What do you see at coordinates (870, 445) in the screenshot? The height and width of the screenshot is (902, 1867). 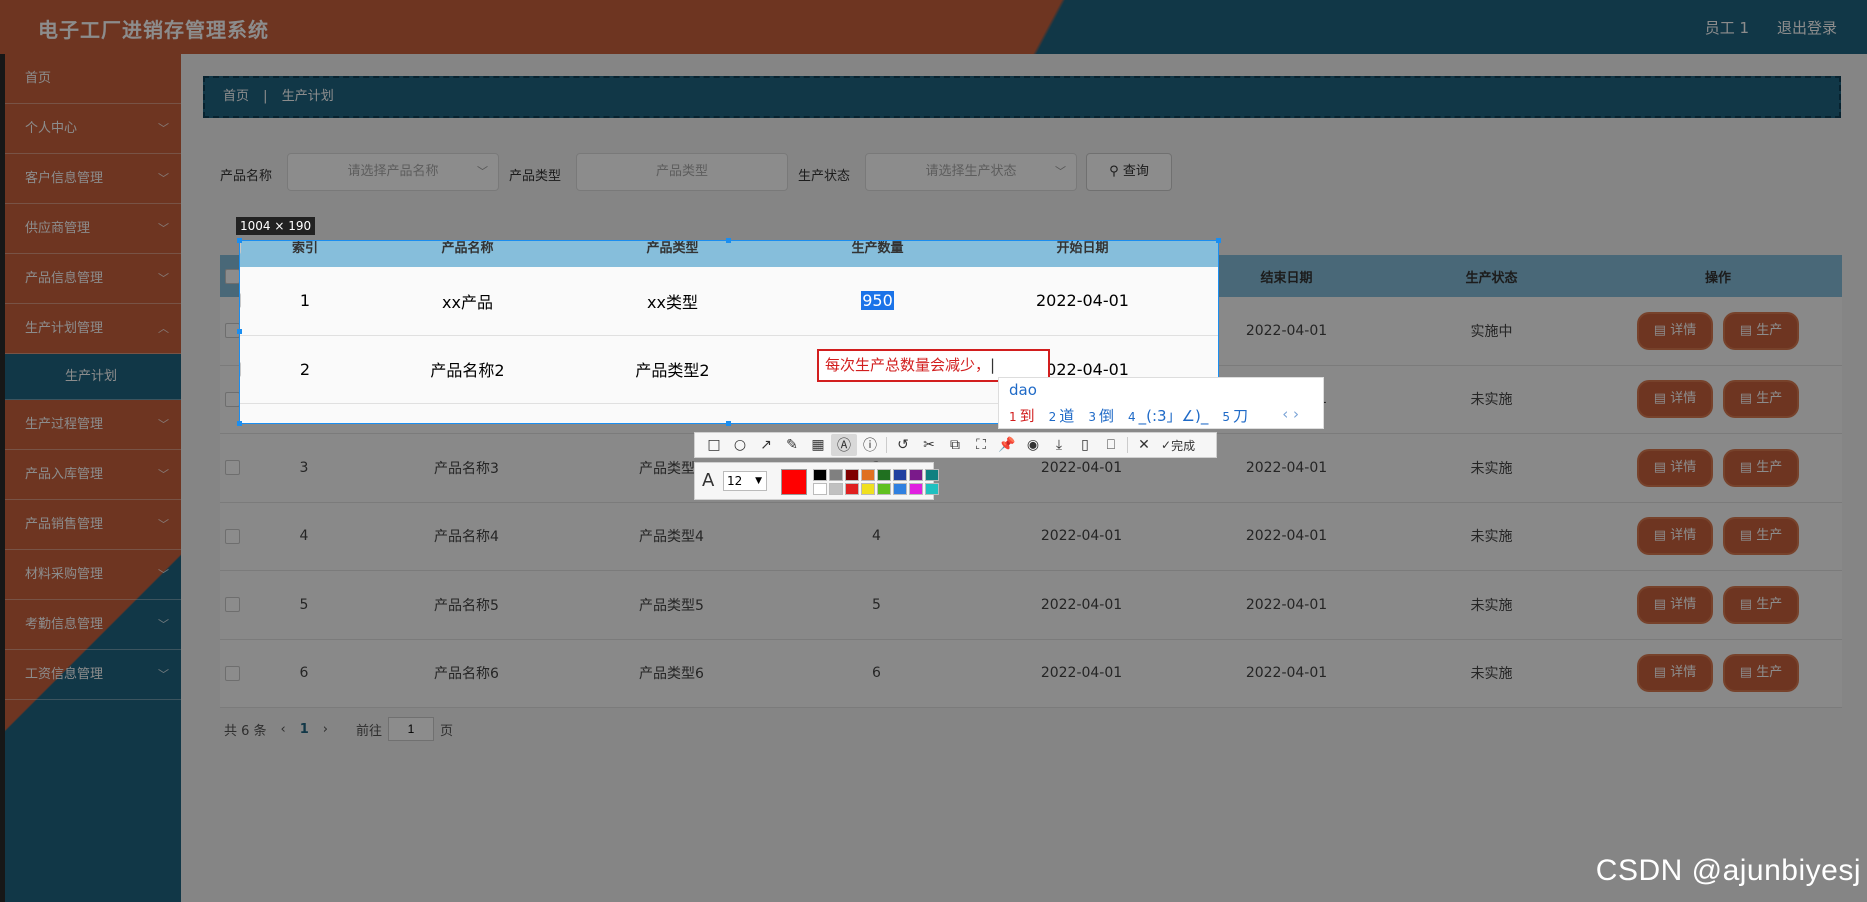 I see `number-marker-icon: ⓘ` at bounding box center [870, 445].